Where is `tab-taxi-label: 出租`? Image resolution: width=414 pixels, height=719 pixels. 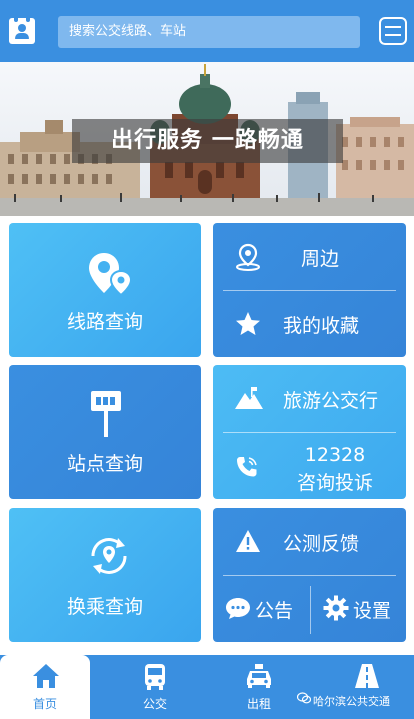 tab-taxi-label: 出租 is located at coordinates (258, 704).